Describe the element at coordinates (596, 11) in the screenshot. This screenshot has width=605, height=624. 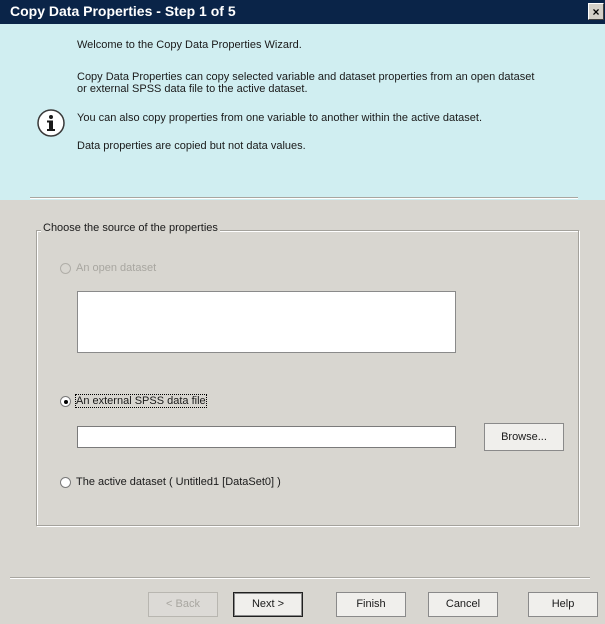
I see `close-icon: ×` at that location.